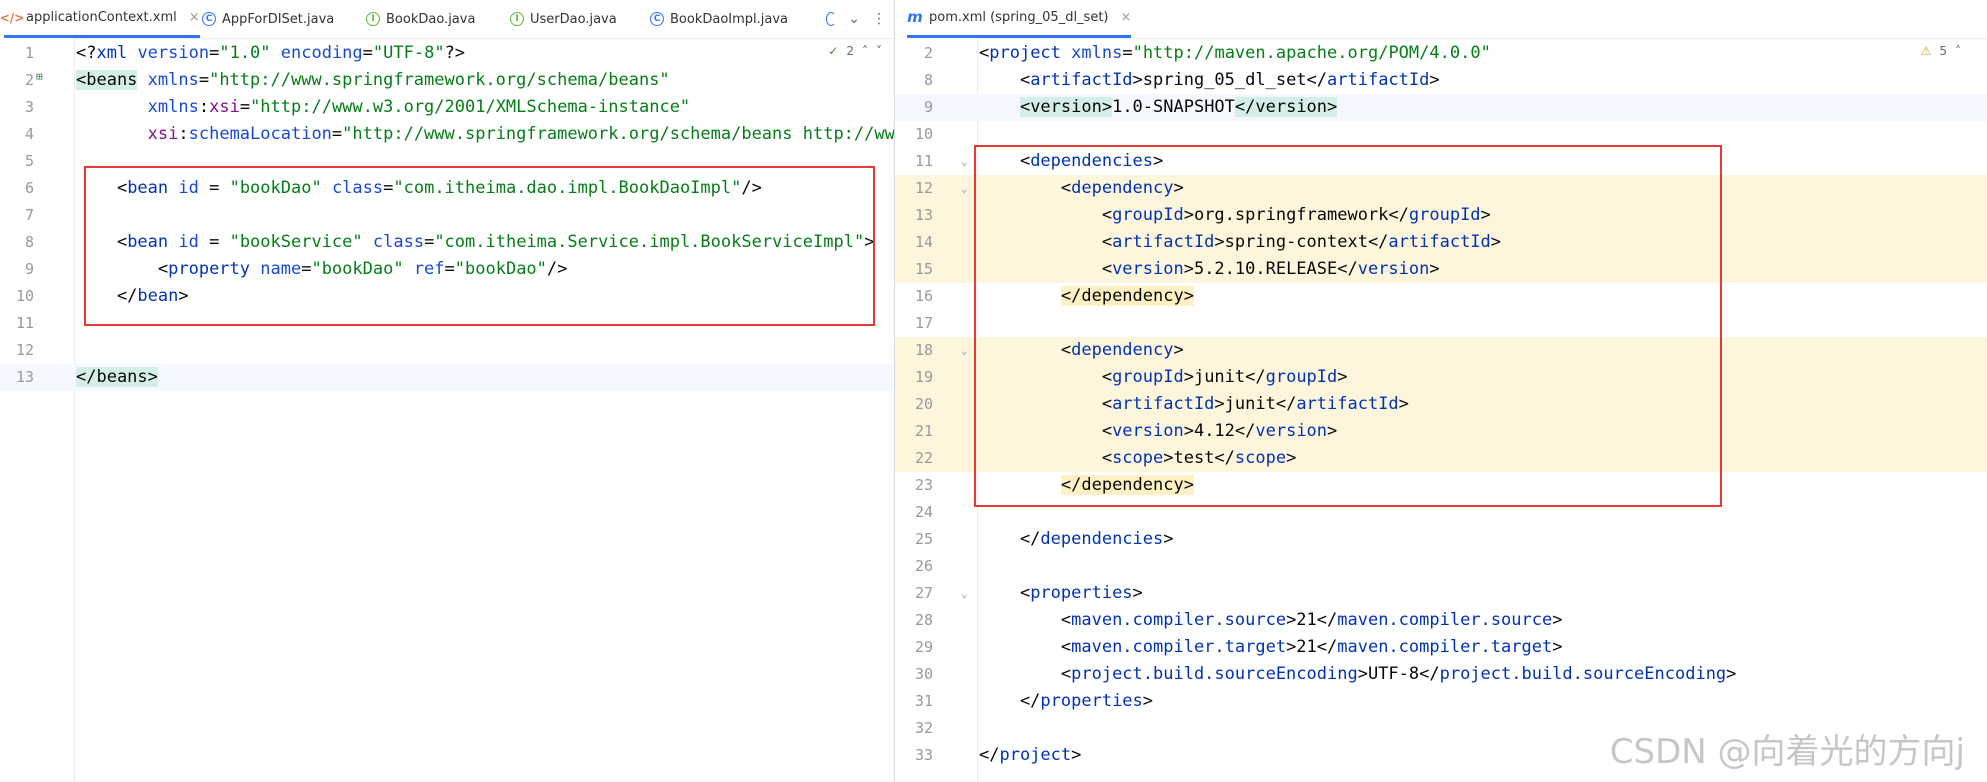  Describe the element at coordinates (447, 296) in the screenshot. I see `code-line: 10 </bean>` at that location.